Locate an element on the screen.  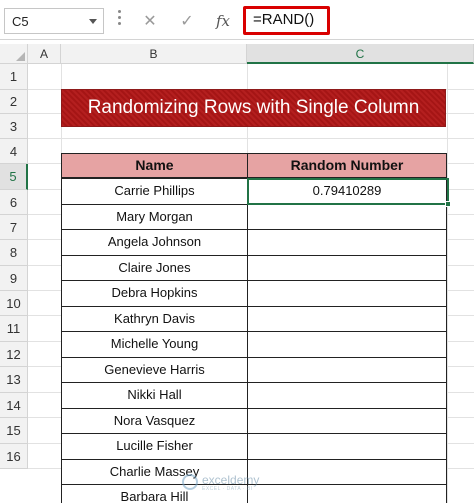
enter-icon: ✓ is located at coordinates (187, 21).